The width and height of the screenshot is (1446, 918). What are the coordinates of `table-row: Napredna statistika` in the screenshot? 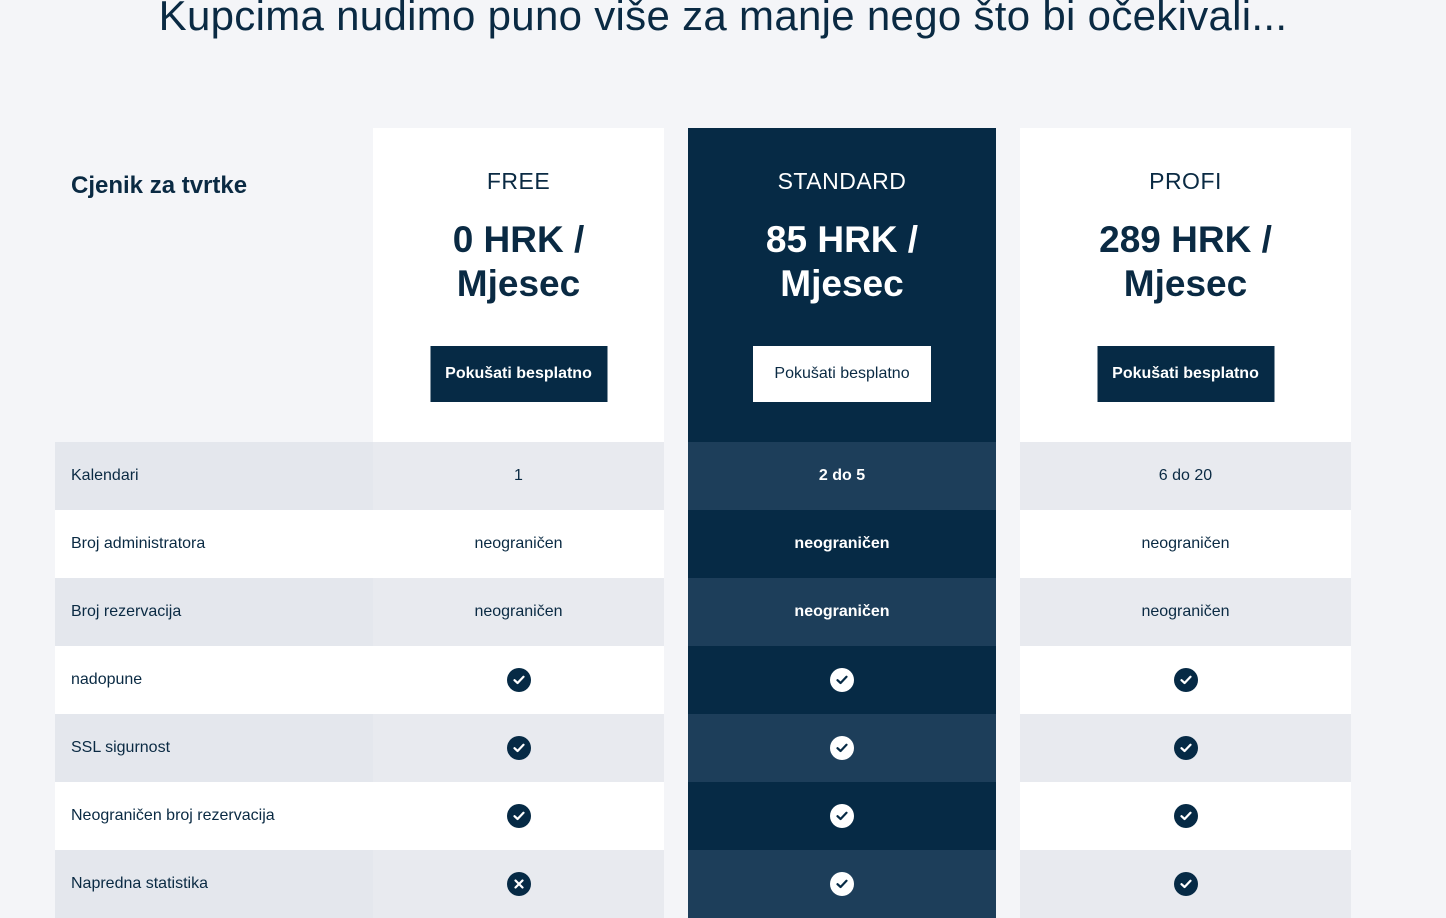 It's located at (723, 884).